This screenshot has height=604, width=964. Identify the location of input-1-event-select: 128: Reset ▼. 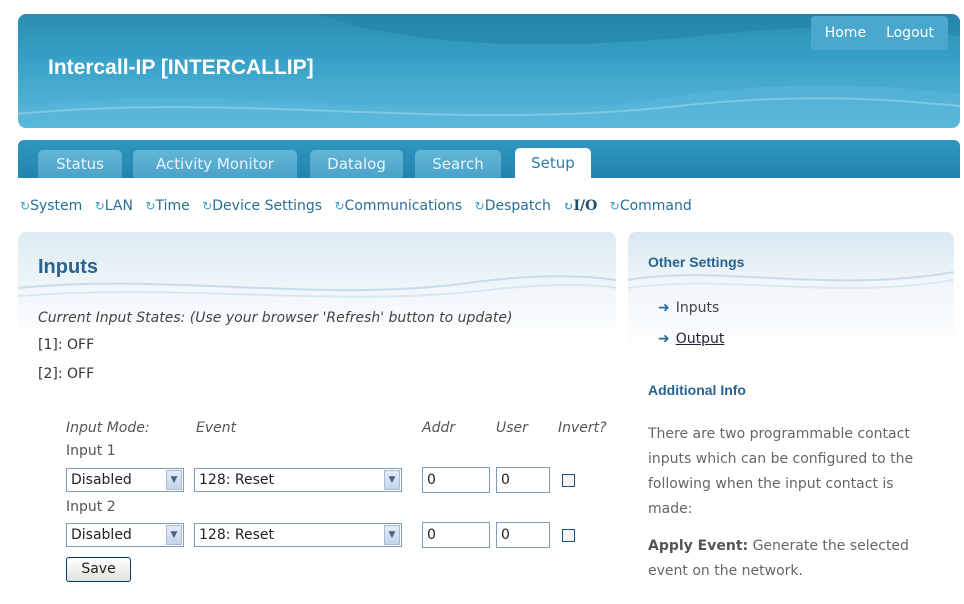
(298, 480).